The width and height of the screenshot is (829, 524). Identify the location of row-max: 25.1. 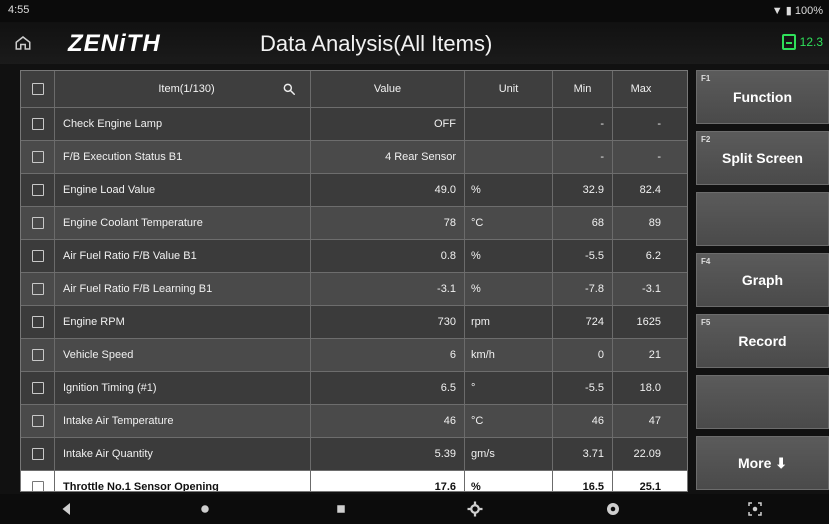
(650, 486).